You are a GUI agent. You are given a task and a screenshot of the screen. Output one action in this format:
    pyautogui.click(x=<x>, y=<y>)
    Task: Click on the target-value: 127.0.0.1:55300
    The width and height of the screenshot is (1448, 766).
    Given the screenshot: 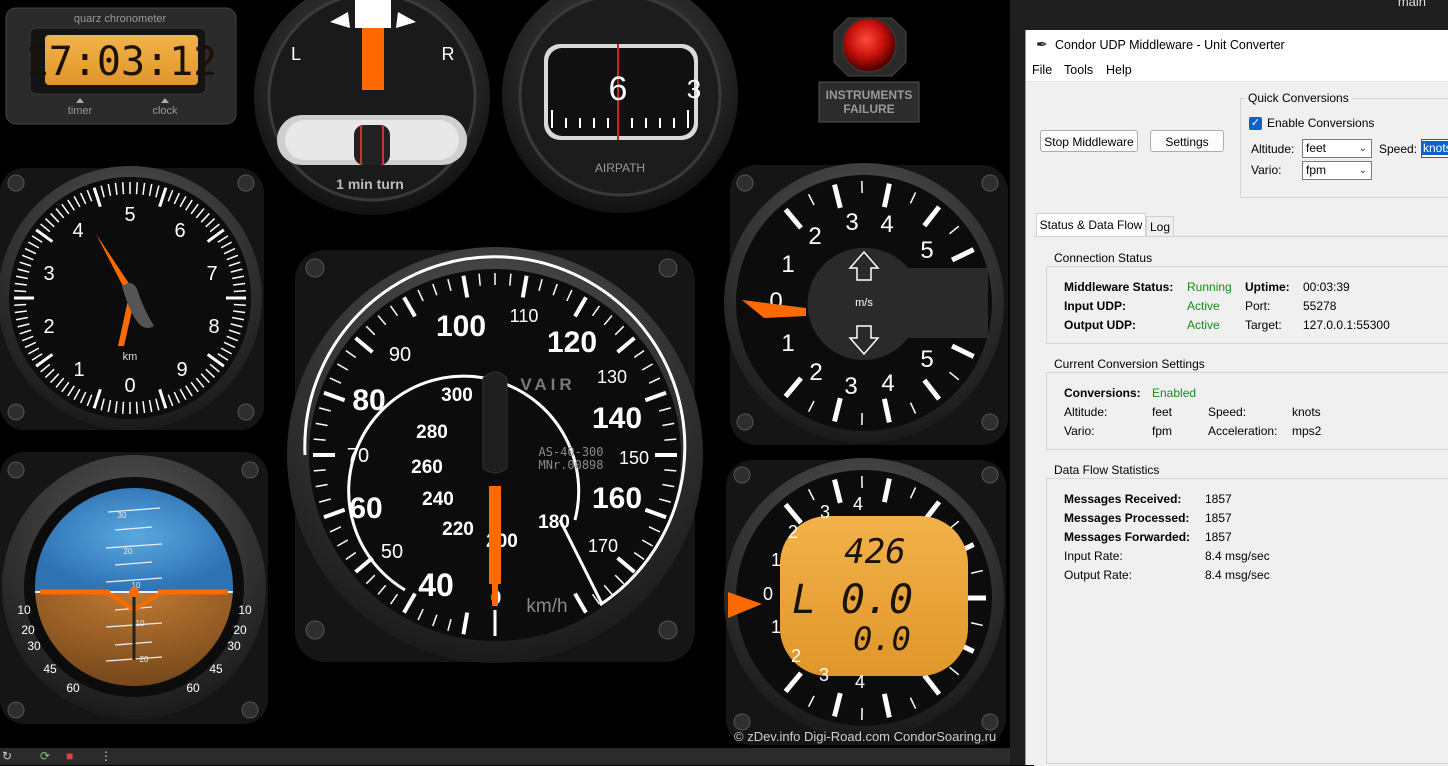 What is the action you would take?
    pyautogui.click(x=1346, y=325)
    